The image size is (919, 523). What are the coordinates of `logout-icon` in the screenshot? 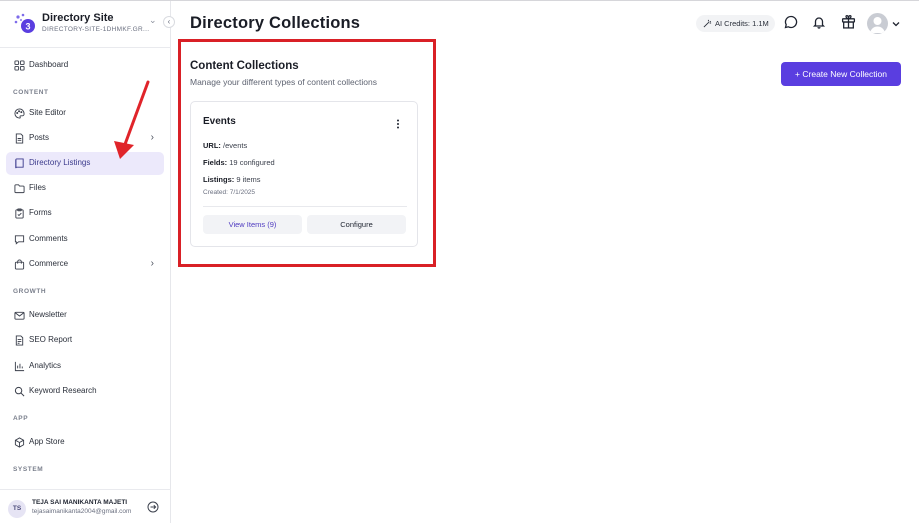 It's located at (153, 507).